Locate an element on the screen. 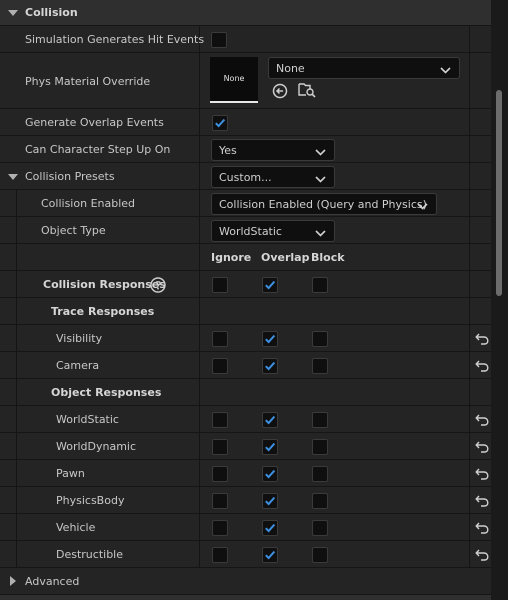 The width and height of the screenshot is (508, 600). channel-label: Destructible is located at coordinates (89, 554).